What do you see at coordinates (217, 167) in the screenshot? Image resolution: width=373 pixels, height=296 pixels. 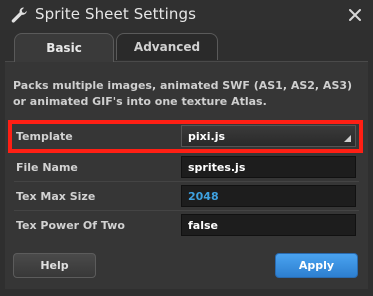 I see `file-name-value: sprites.js` at bounding box center [217, 167].